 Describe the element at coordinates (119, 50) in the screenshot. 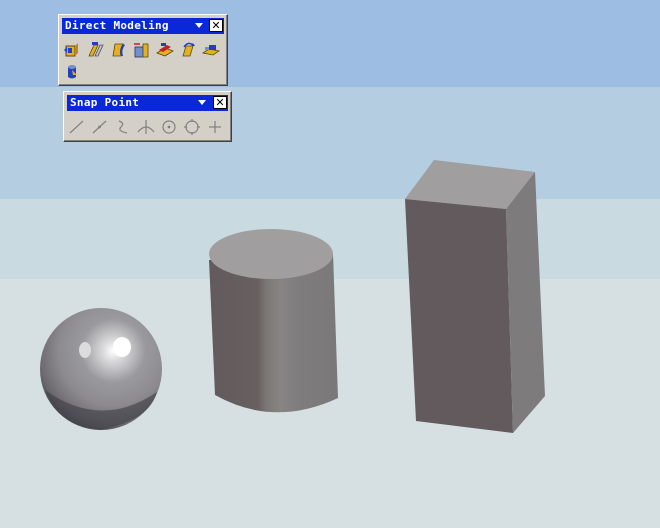

I see `replace-face-icon` at that location.